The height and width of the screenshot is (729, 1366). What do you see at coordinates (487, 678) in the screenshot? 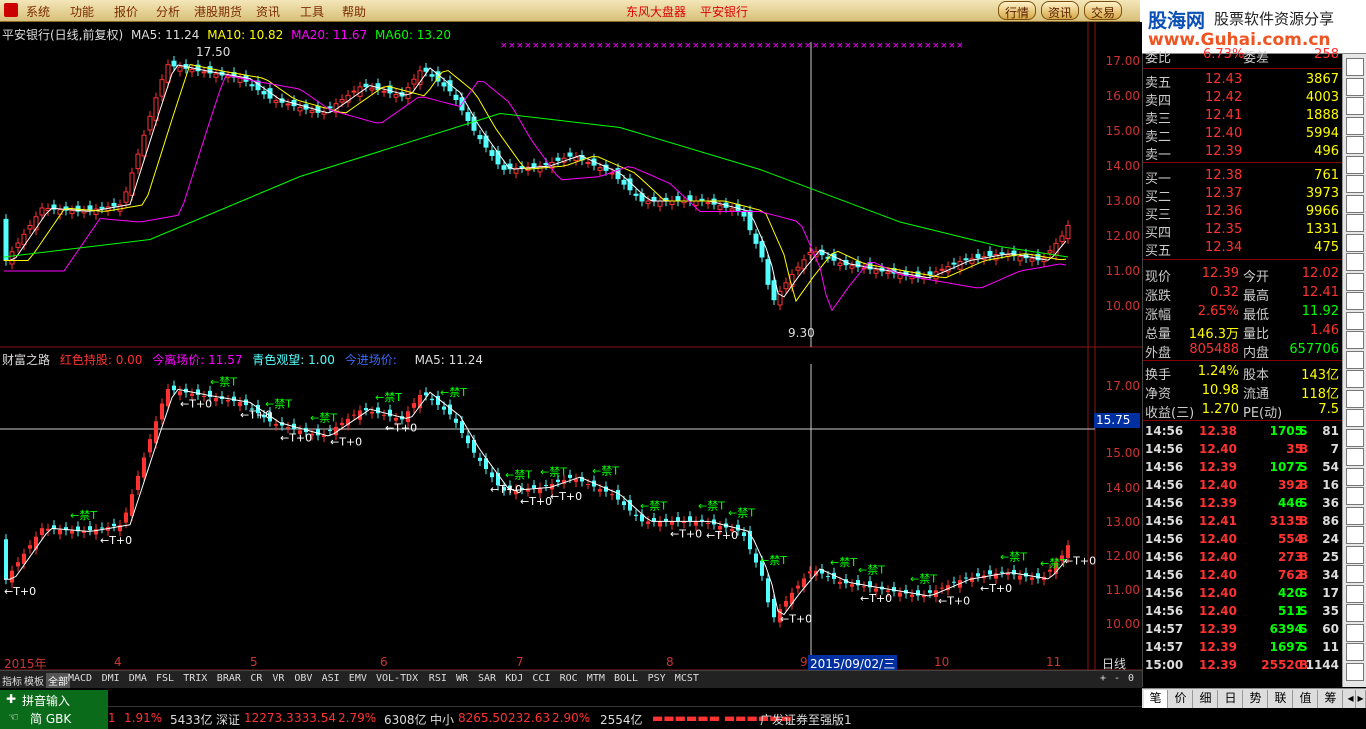
I see `indicator-tab: SAR` at bounding box center [487, 678].